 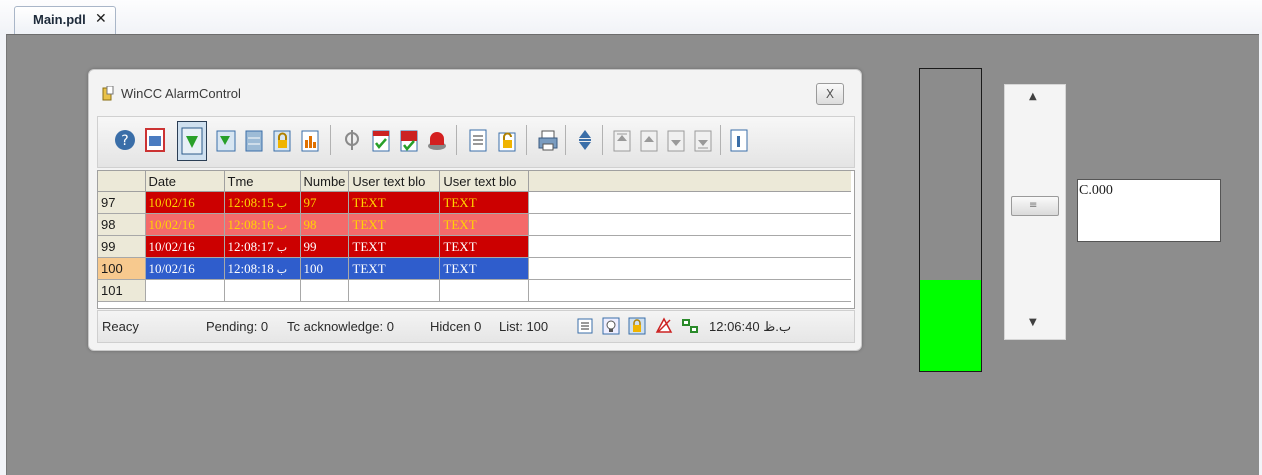 I want to click on cell-number: 97, so click(x=325, y=202).